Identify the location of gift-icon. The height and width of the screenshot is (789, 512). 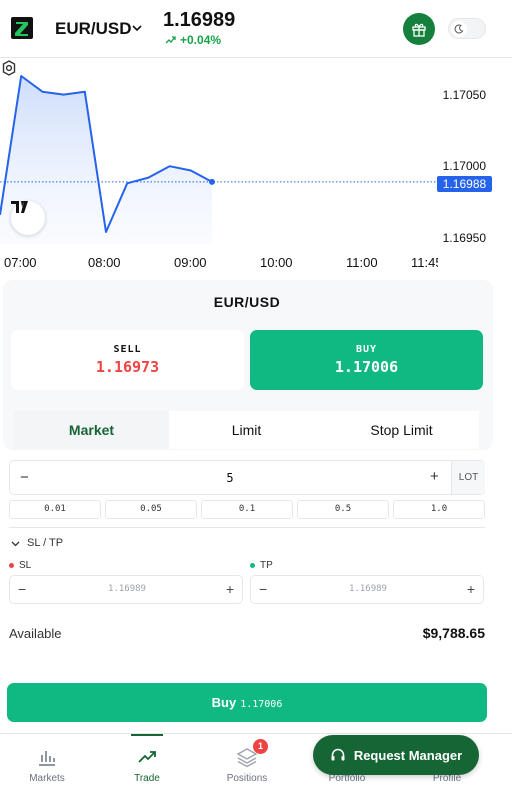
(419, 30).